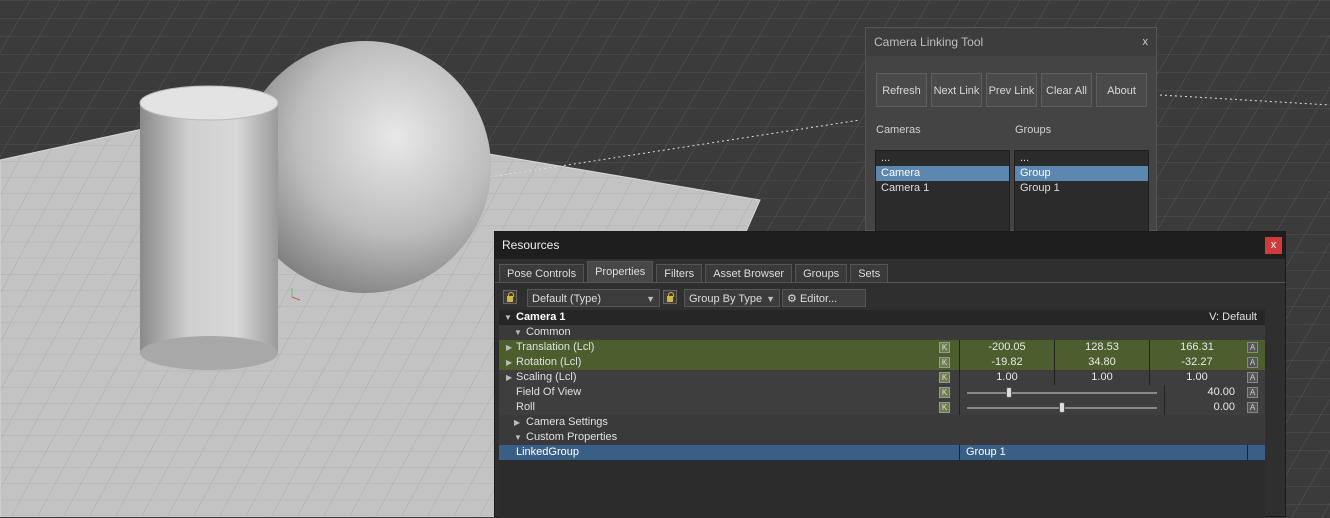 This screenshot has height=518, width=1330. What do you see at coordinates (882, 377) in the screenshot?
I see `scaling-row: ▶ Scaling (Lcl) K 1.00 1.00 1.00 A` at bounding box center [882, 377].